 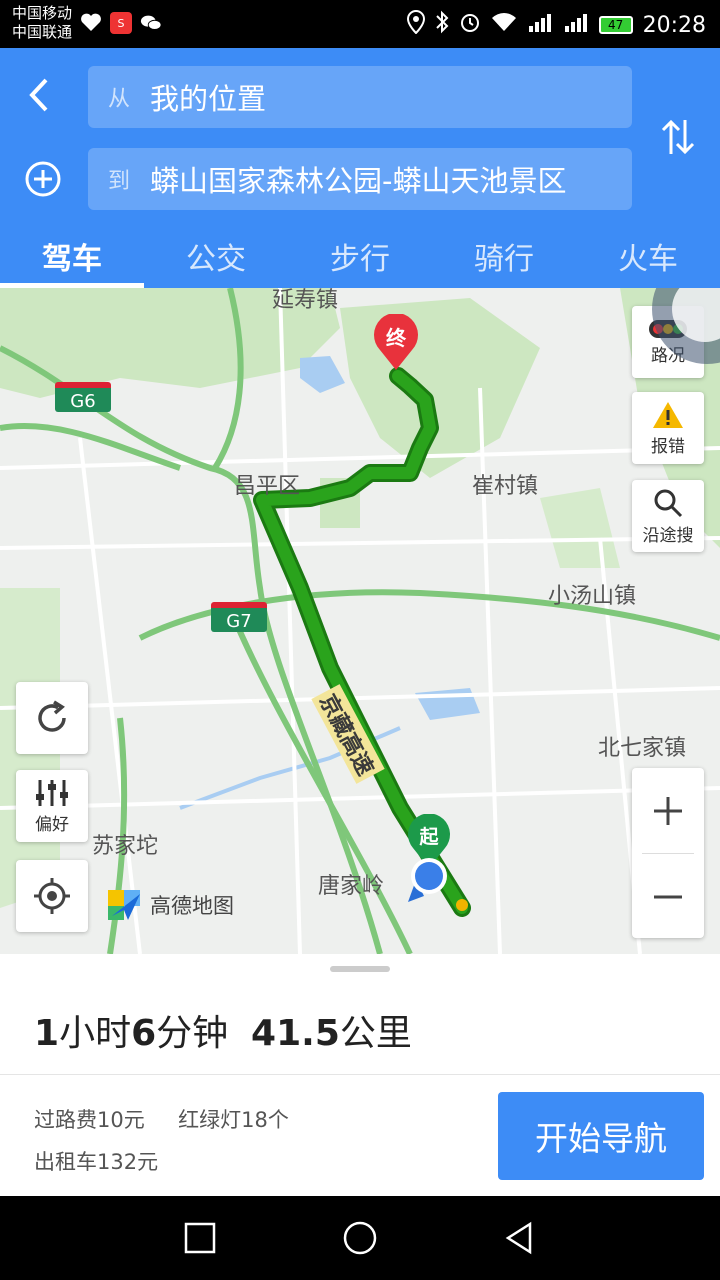 I want to click on carrier-1: 中国移动, so click(x=42, y=13).